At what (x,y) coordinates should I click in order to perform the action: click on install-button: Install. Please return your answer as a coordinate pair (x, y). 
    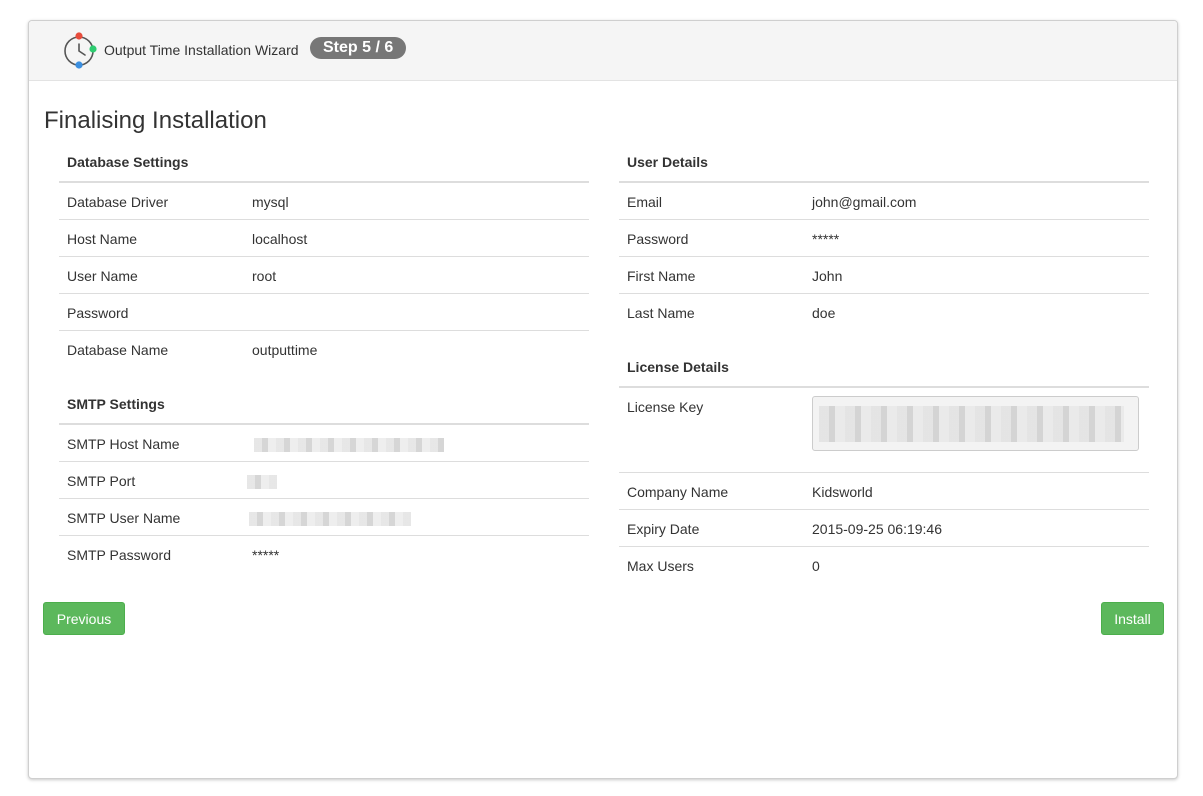
    Looking at the image, I should click on (1132, 618).